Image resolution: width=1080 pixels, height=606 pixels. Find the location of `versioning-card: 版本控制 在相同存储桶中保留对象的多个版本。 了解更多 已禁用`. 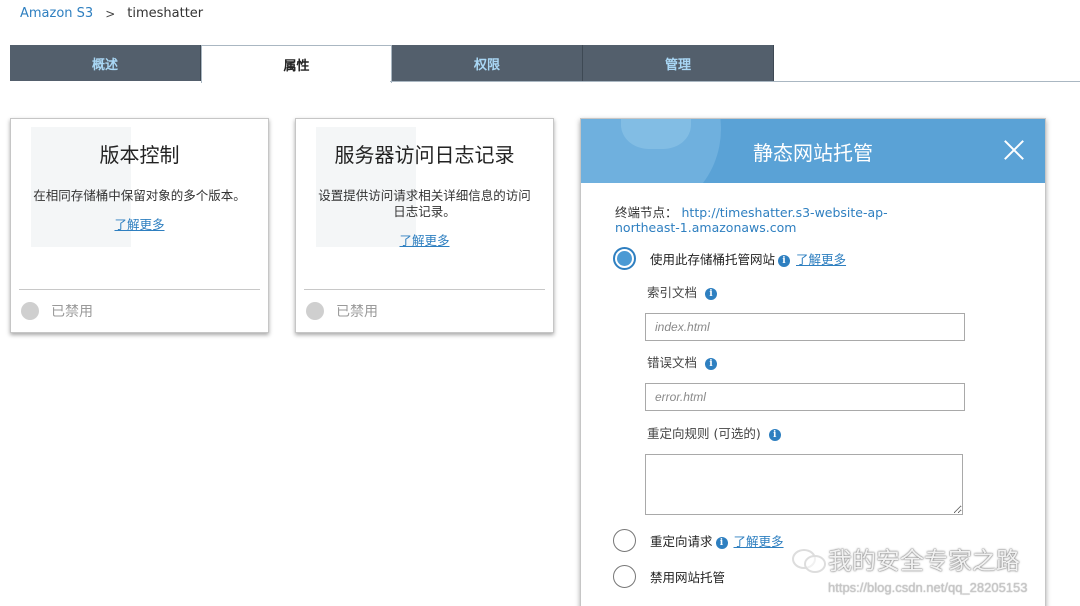

versioning-card: 版本控制 在相同存储桶中保留对象的多个版本。 了解更多 已禁用 is located at coordinates (139, 225).